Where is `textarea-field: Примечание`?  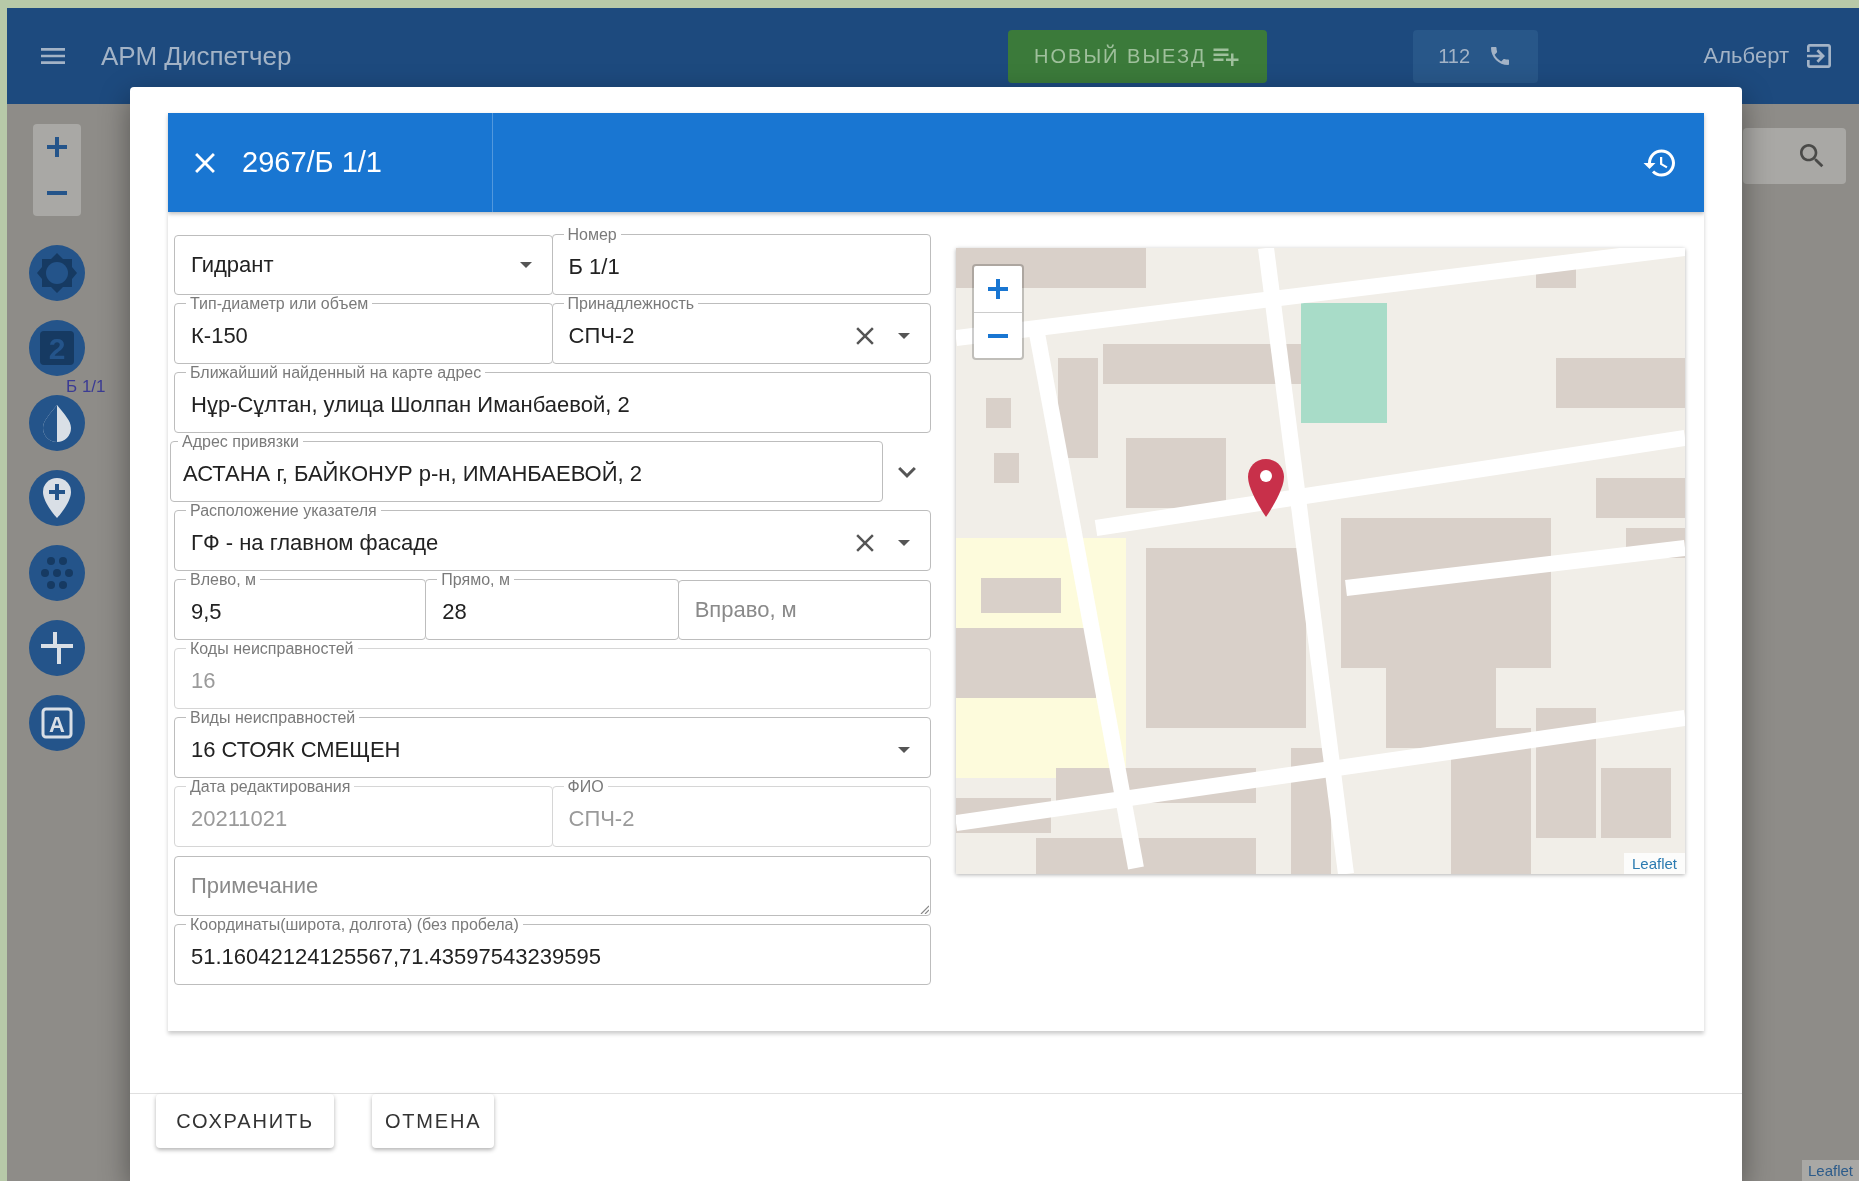
textarea-field: Примечание is located at coordinates (552, 886).